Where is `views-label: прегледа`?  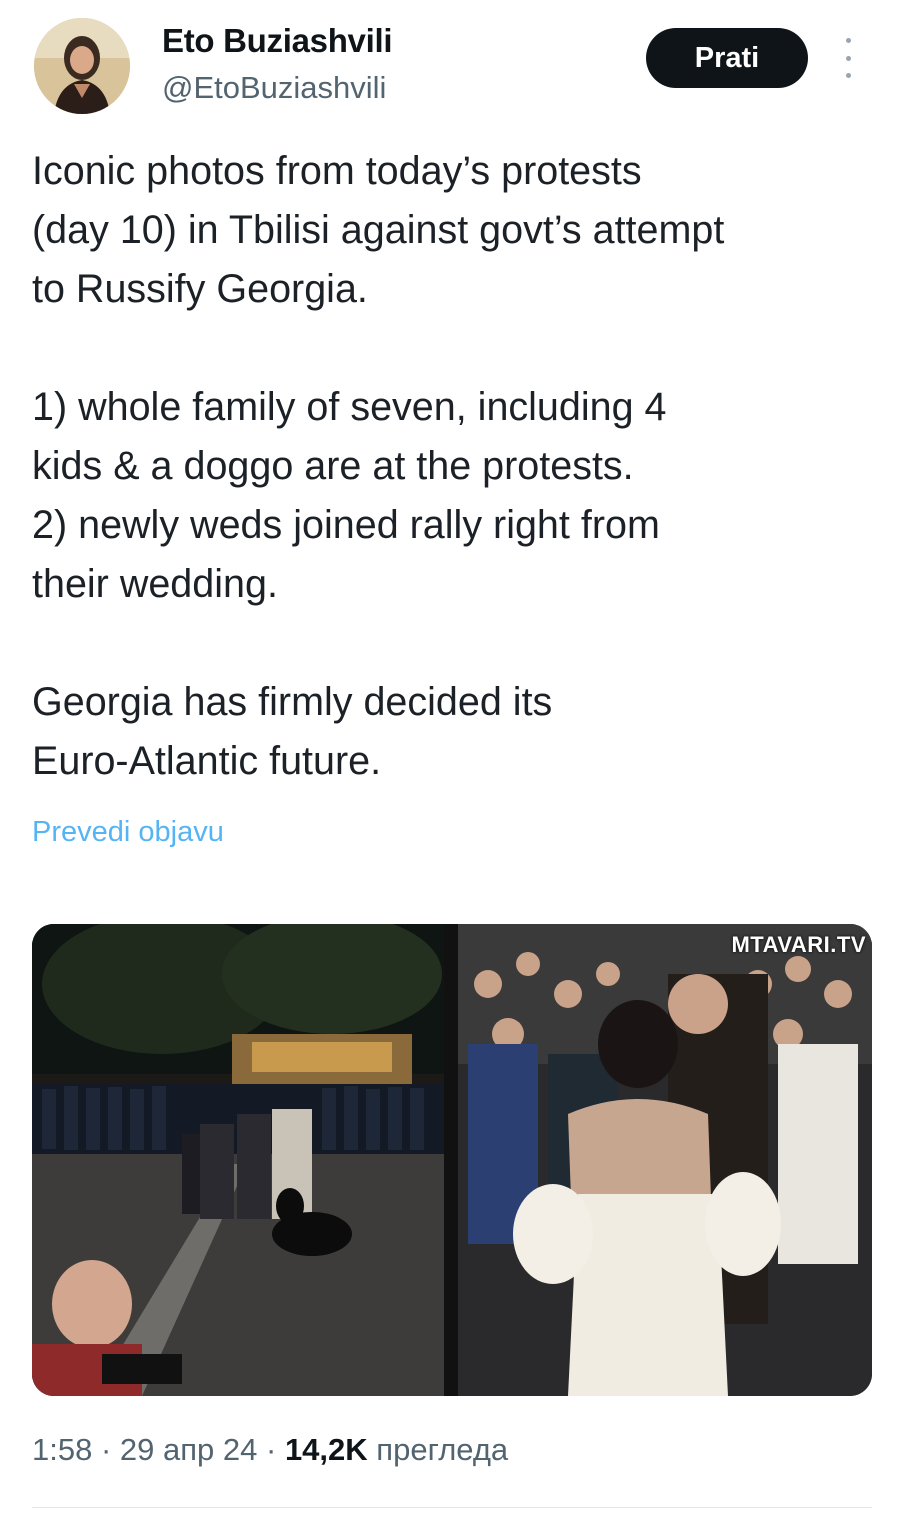
views-label: прегледа is located at coordinates (442, 1449).